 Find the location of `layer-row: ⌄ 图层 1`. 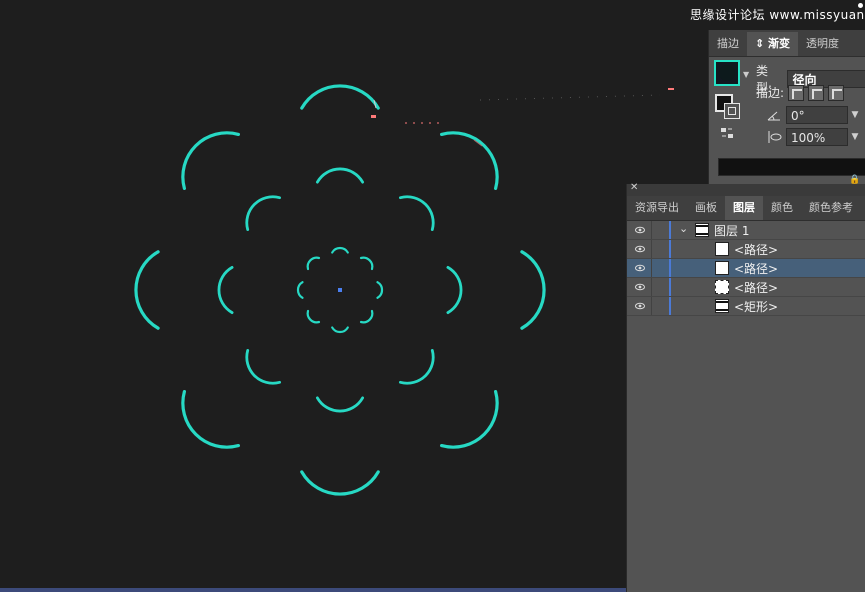

layer-row: ⌄ 图层 1 is located at coordinates (746, 230).